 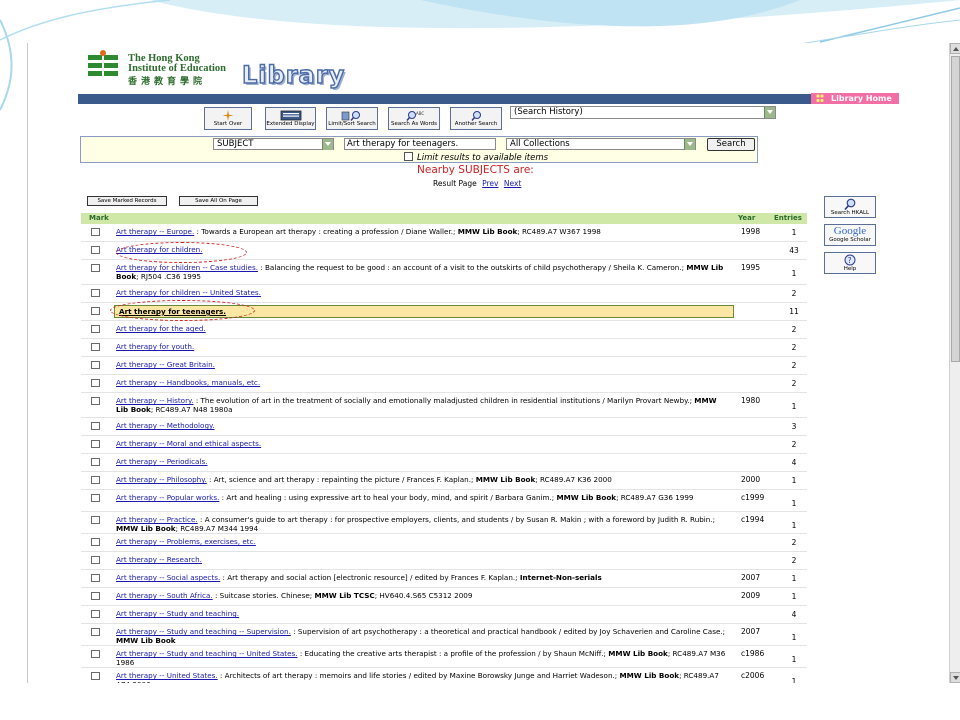 What do you see at coordinates (165, 425) in the screenshot?
I see `subject-link: Art therapy -- Methodology.` at bounding box center [165, 425].